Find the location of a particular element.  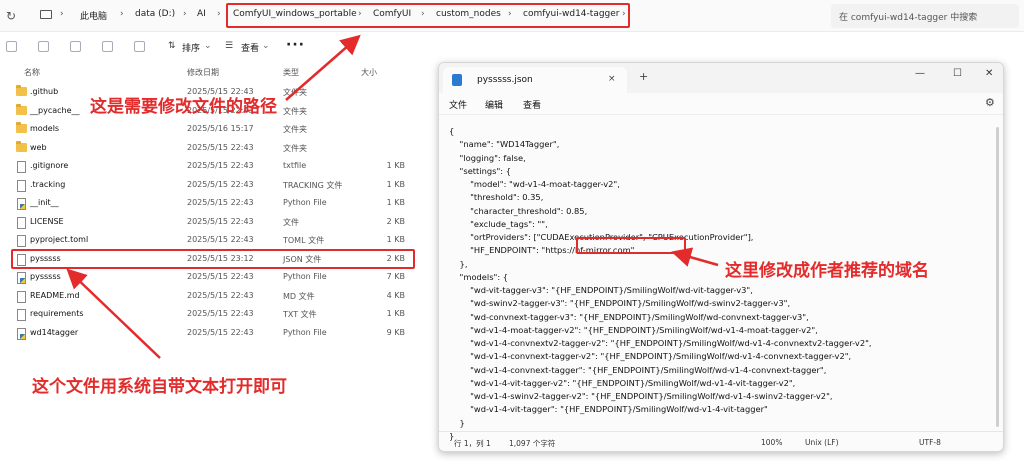

path-arrow is located at coordinates (323, 67).